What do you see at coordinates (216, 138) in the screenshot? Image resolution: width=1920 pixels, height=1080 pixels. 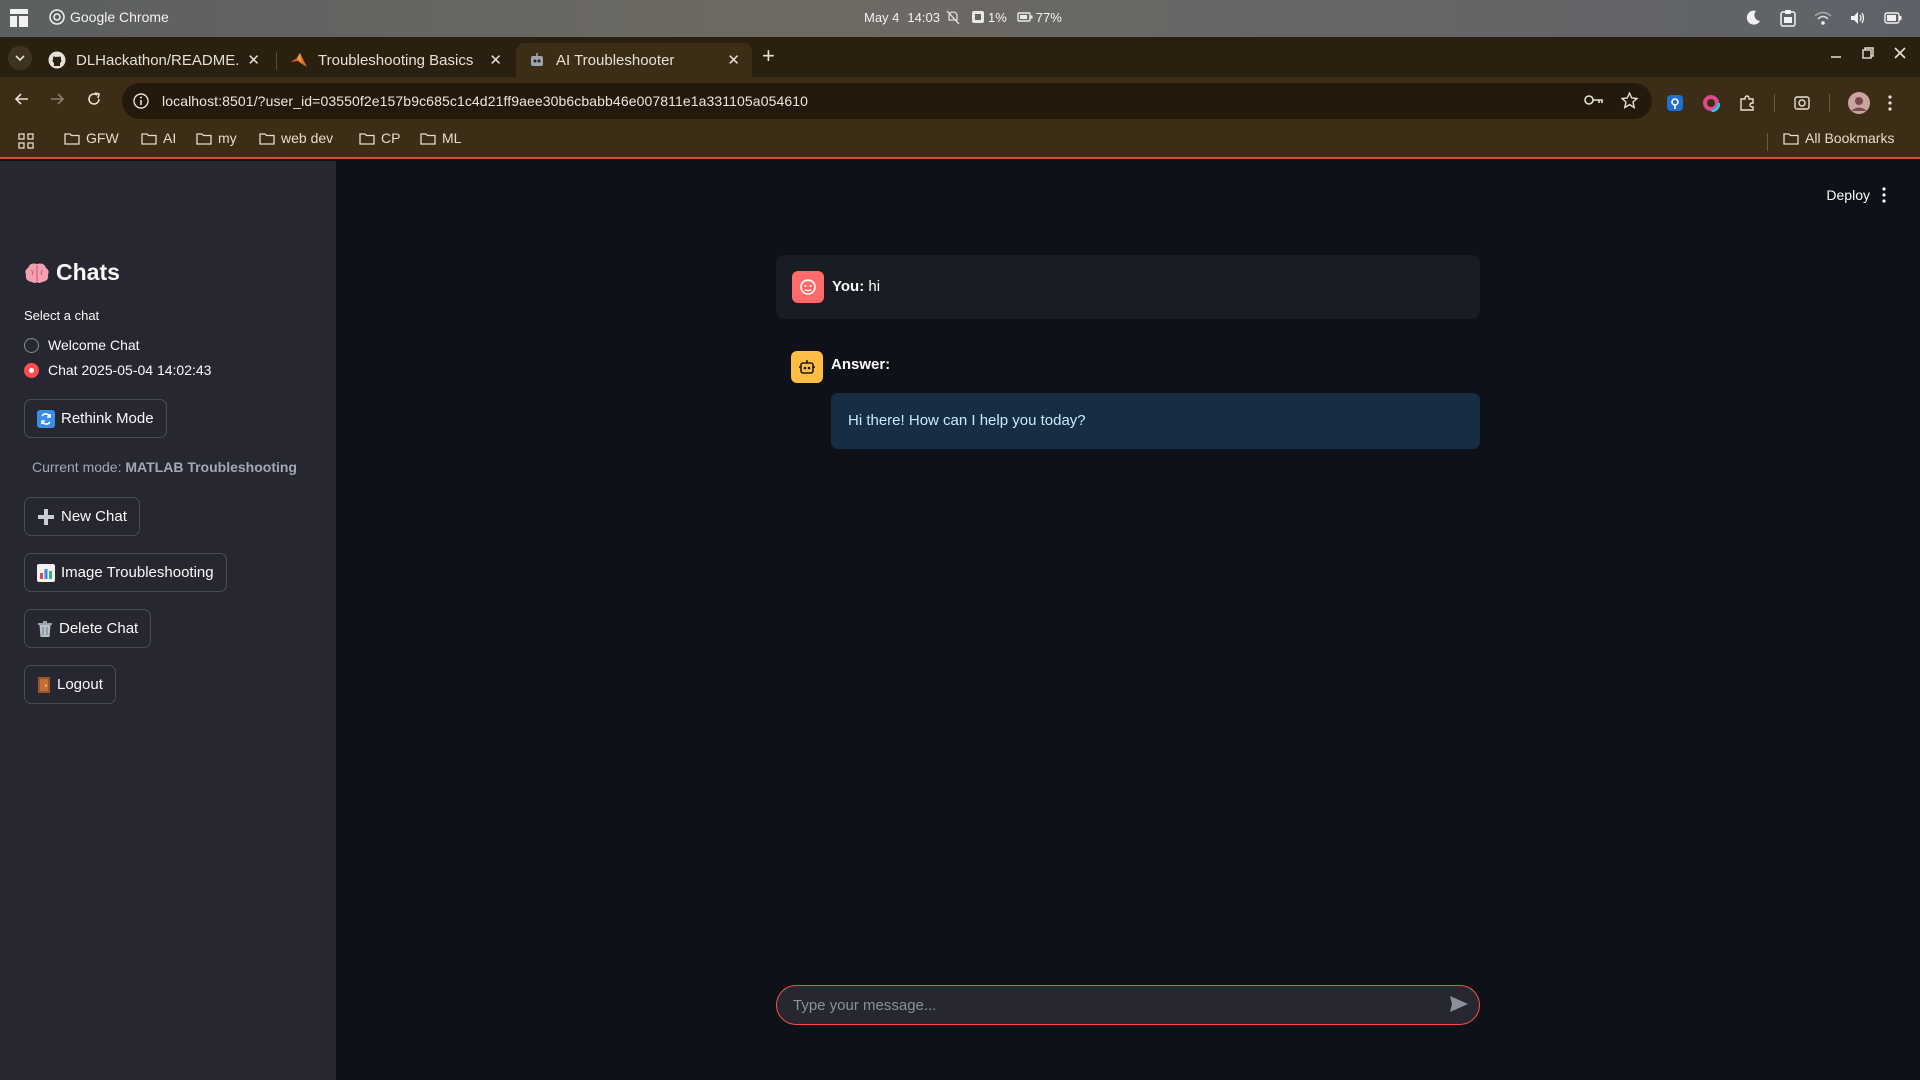 I see `bookmark-folder-my: my` at bounding box center [216, 138].